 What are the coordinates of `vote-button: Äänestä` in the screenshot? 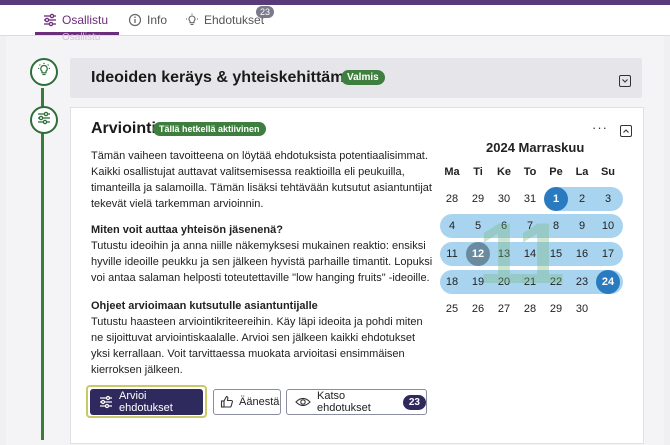 It's located at (247, 402).